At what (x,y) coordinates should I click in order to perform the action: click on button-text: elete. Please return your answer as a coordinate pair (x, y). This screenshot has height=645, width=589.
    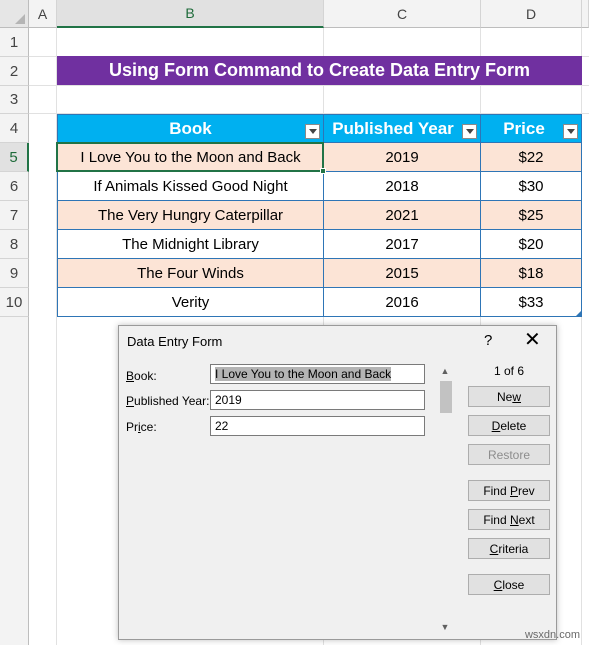
    Looking at the image, I should click on (513, 425).